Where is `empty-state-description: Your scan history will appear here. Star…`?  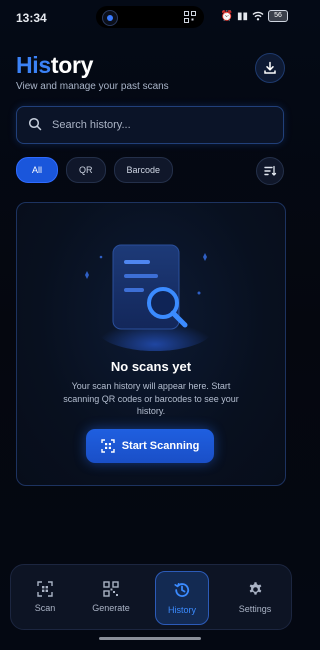 empty-state-description: Your scan history will appear here. Star… is located at coordinates (151, 398).